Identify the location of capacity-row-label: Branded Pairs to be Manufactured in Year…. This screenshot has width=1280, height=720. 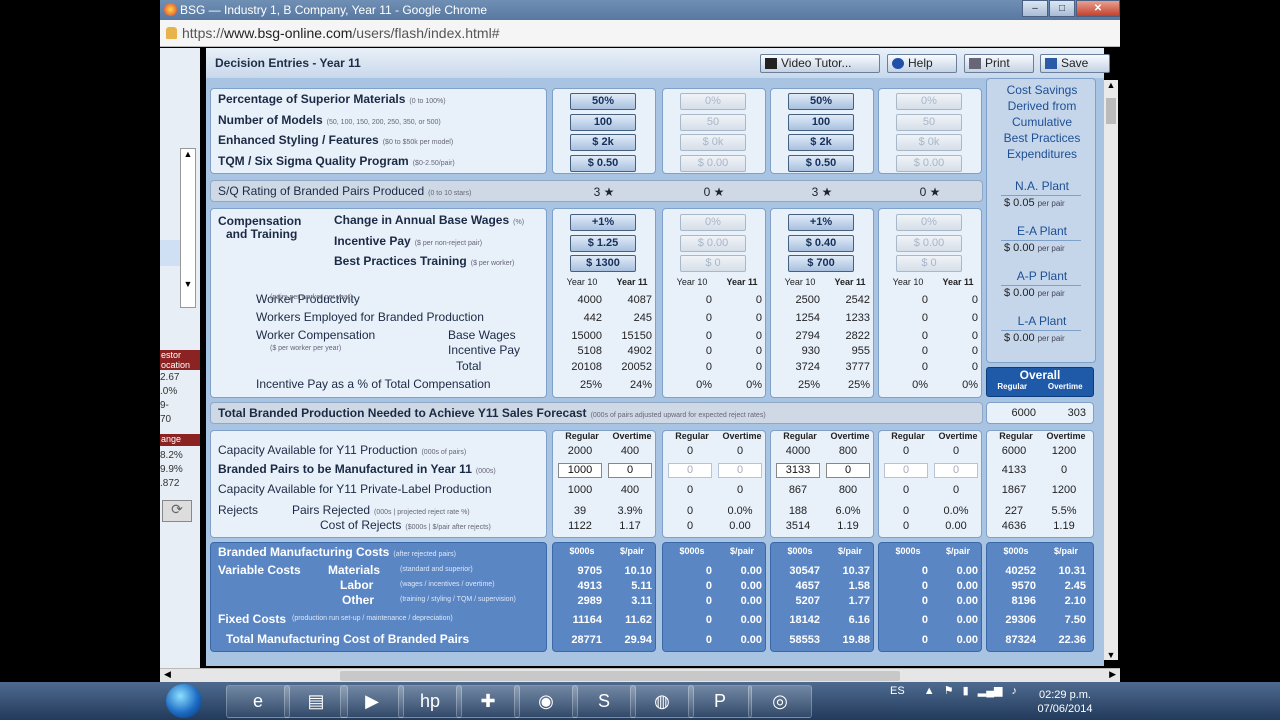
(357, 469).